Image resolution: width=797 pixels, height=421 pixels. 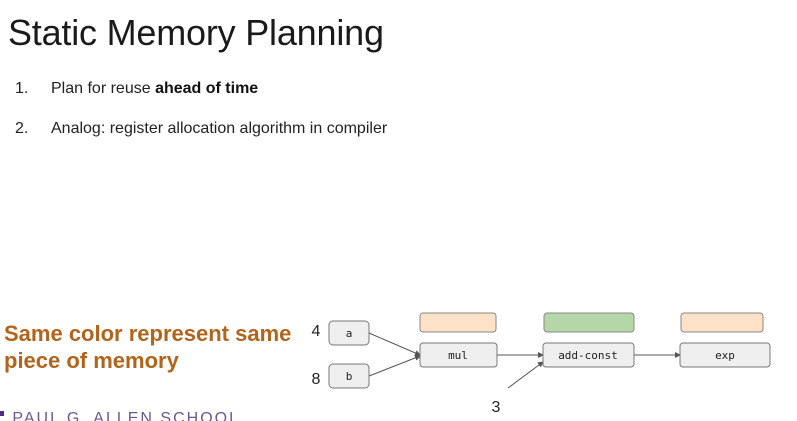 What do you see at coordinates (394, 366) in the screenshot?
I see `edge-b-mul` at bounding box center [394, 366].